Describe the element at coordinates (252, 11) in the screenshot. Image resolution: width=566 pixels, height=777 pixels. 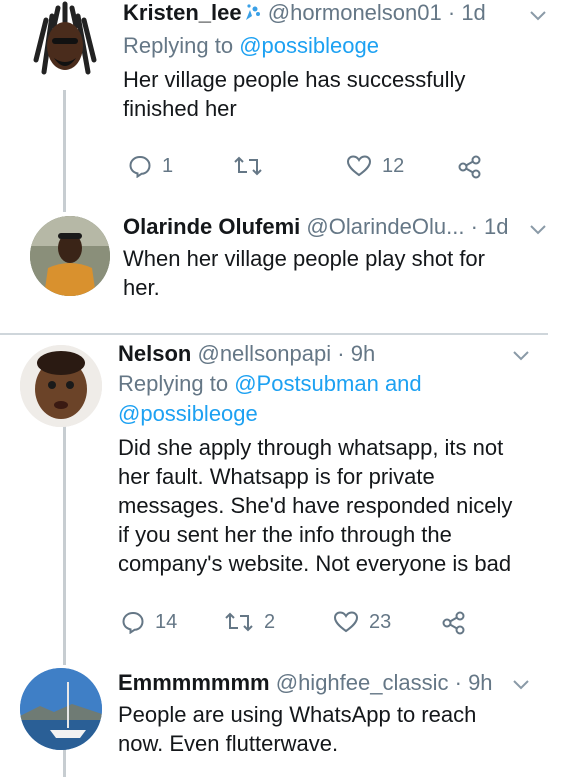
I see `splash-emoji-icon` at that location.